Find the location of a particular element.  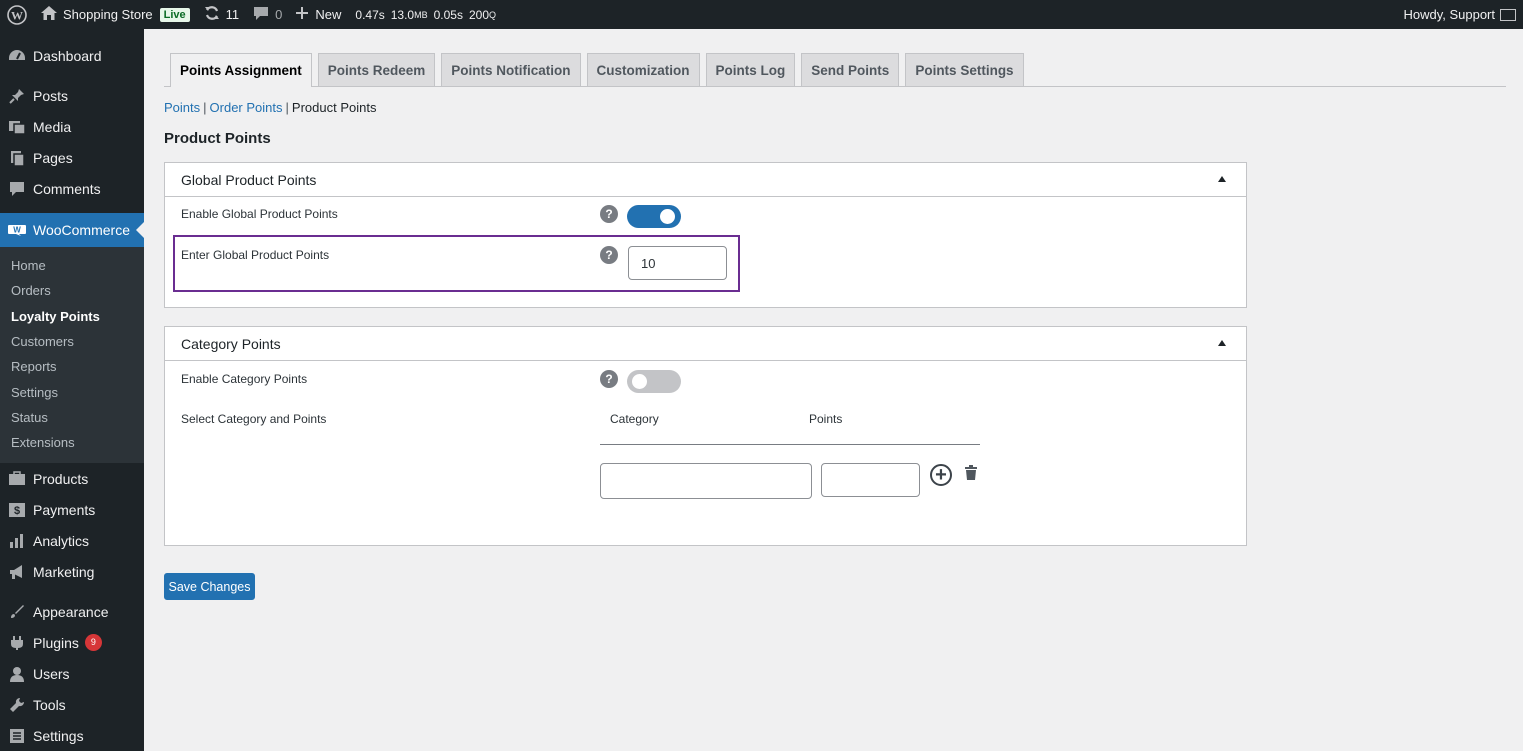

analytics-icon is located at coordinates (17, 541).